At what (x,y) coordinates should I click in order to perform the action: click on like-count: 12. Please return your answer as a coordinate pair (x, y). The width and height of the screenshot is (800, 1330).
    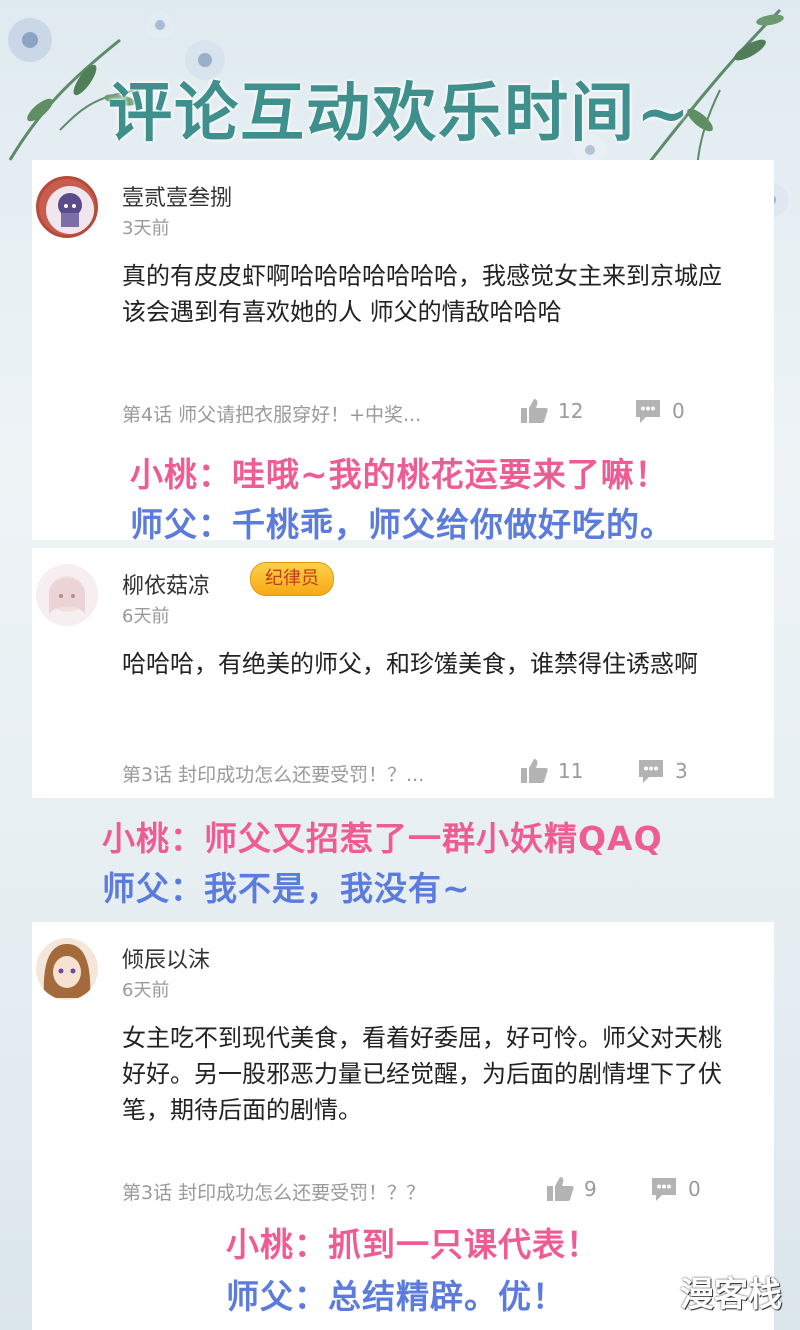
    Looking at the image, I should click on (571, 411).